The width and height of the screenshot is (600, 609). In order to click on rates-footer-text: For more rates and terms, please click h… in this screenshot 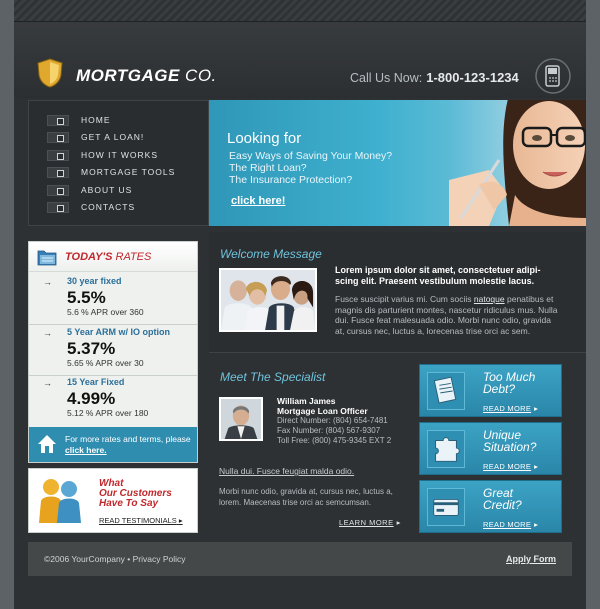, I will do `click(131, 445)`.